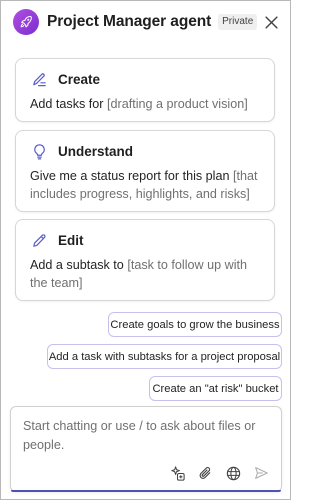  I want to click on private-badge: Private, so click(238, 22).